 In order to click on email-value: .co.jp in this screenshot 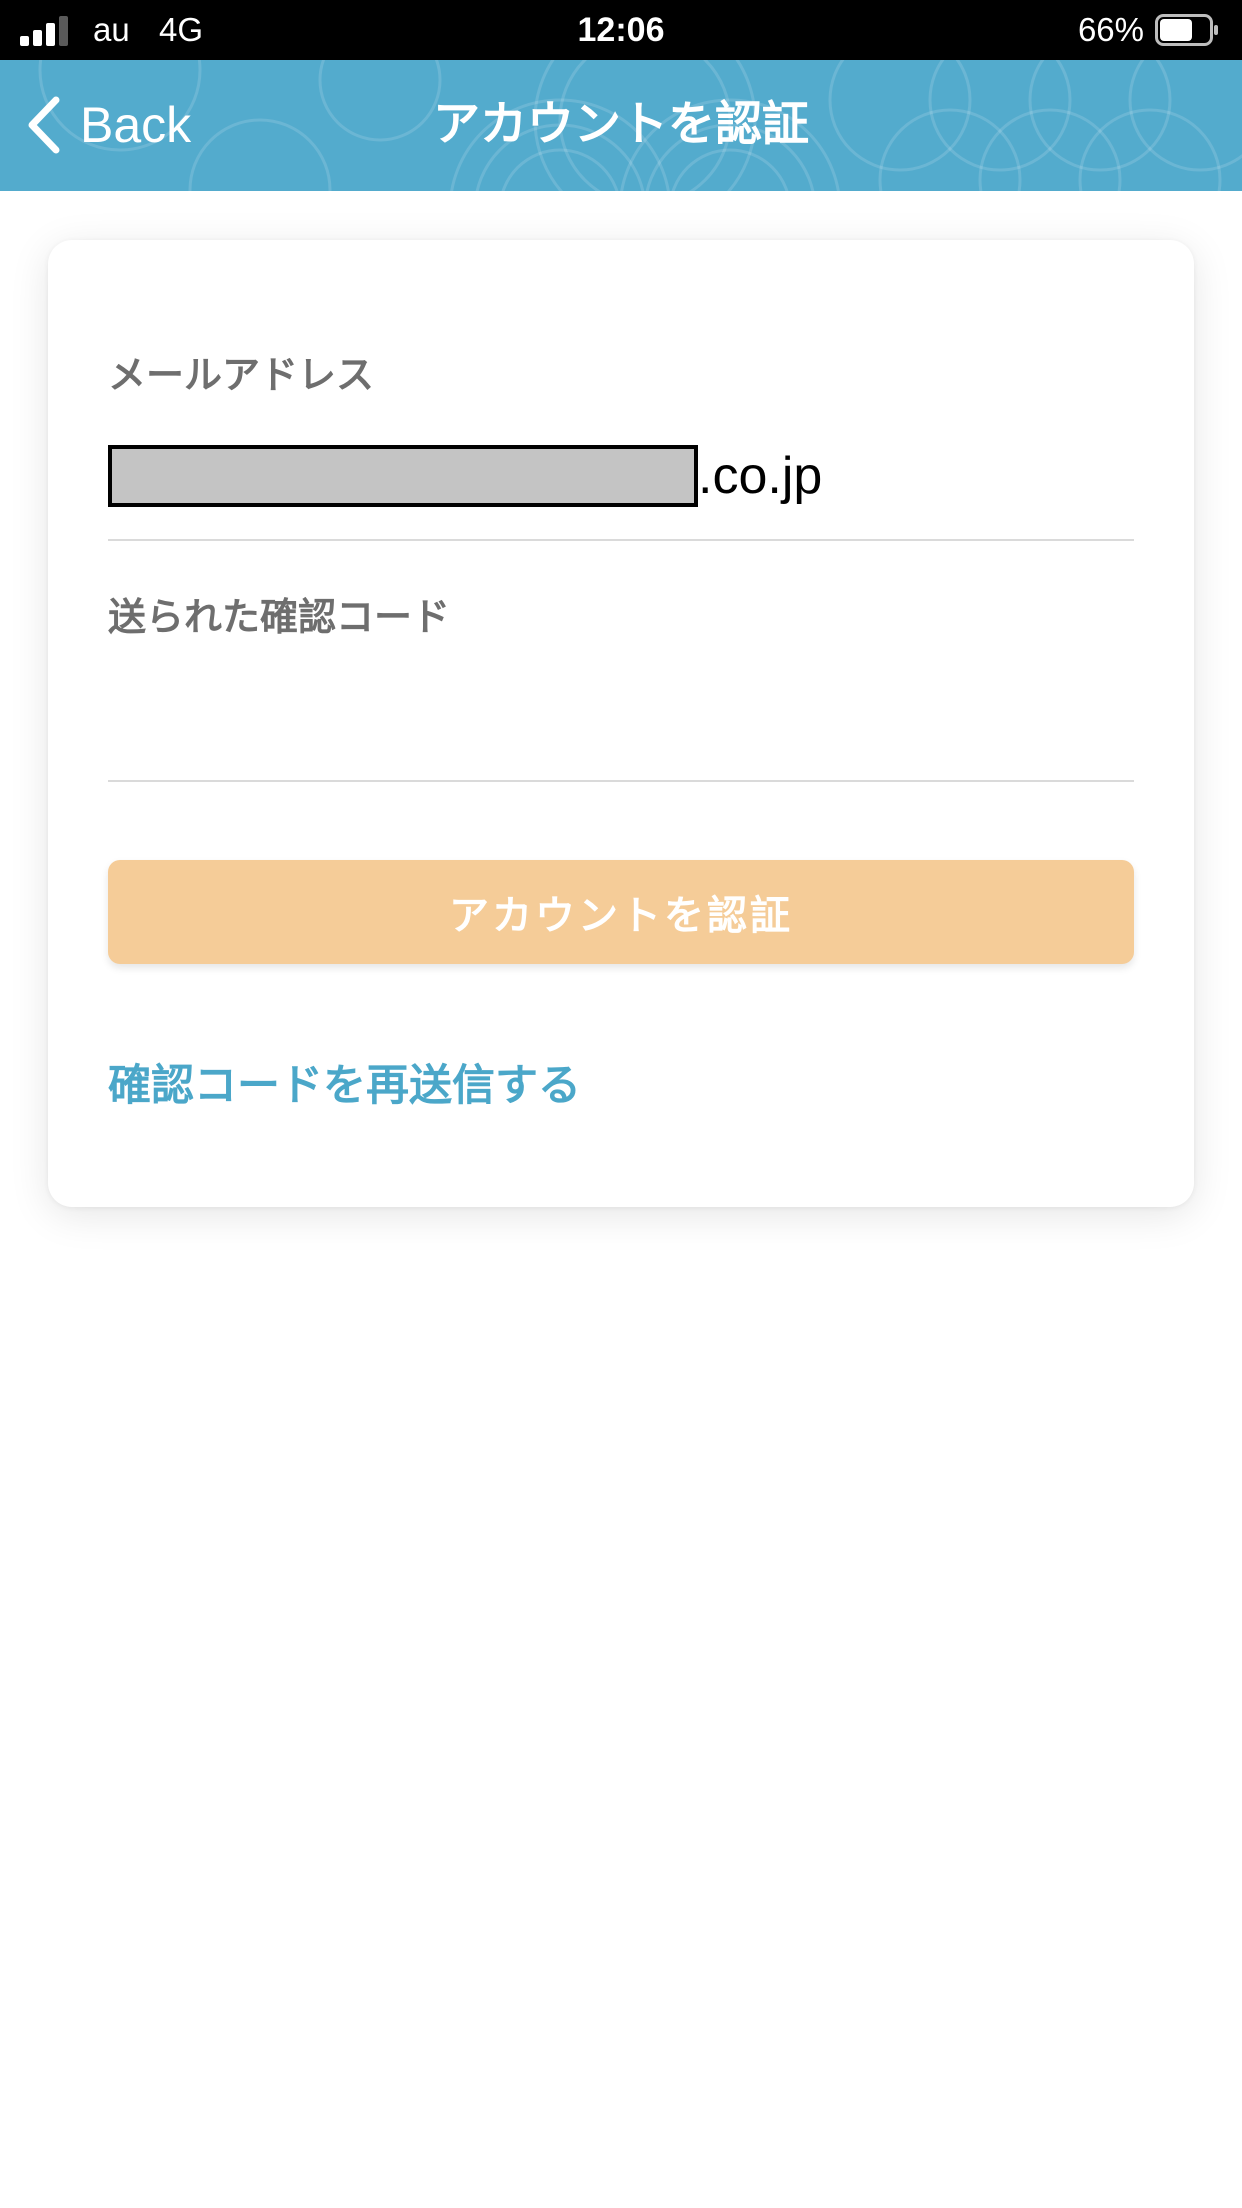, I will do `click(465, 476)`.